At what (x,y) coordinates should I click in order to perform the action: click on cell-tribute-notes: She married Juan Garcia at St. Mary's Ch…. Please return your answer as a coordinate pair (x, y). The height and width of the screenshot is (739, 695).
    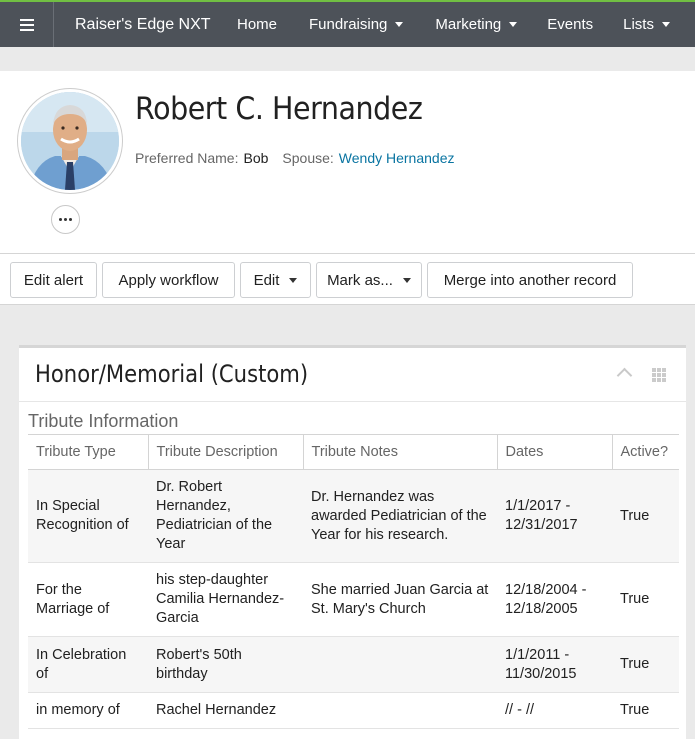
    Looking at the image, I should click on (400, 599).